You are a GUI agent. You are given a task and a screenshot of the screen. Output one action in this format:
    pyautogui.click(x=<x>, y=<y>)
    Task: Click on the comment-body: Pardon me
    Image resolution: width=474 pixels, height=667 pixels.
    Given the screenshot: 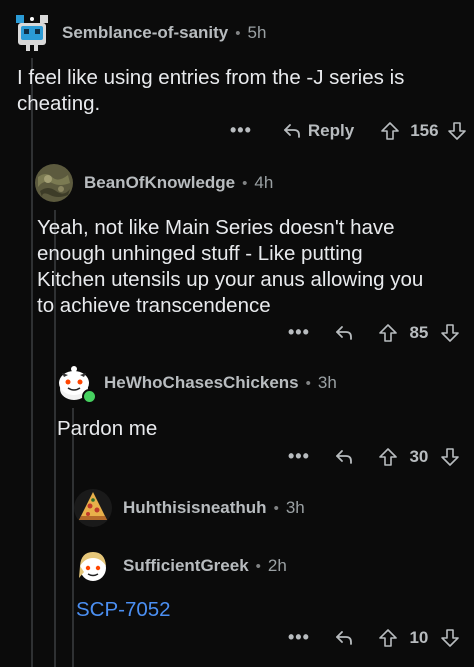 What is the action you would take?
    pyautogui.click(x=107, y=429)
    